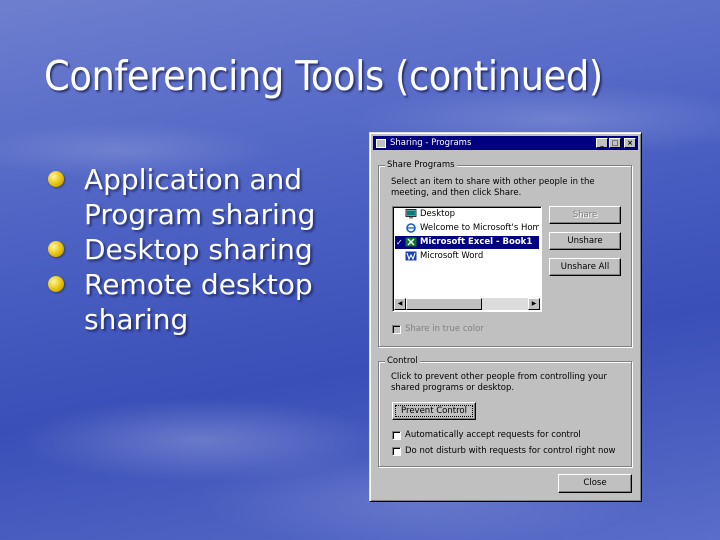 The width and height of the screenshot is (720, 540). Describe the element at coordinates (438, 214) in the screenshot. I see `program-label: Desktop` at that location.